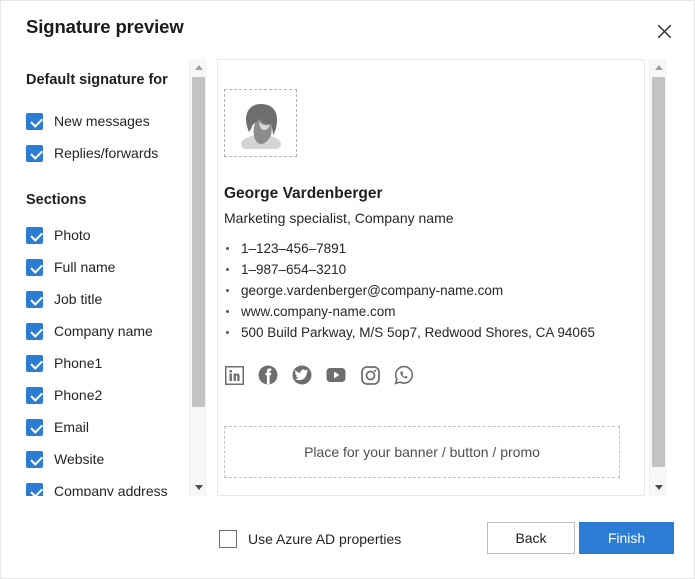 The height and width of the screenshot is (579, 695). I want to click on checkbox-new-messages, so click(34, 121).